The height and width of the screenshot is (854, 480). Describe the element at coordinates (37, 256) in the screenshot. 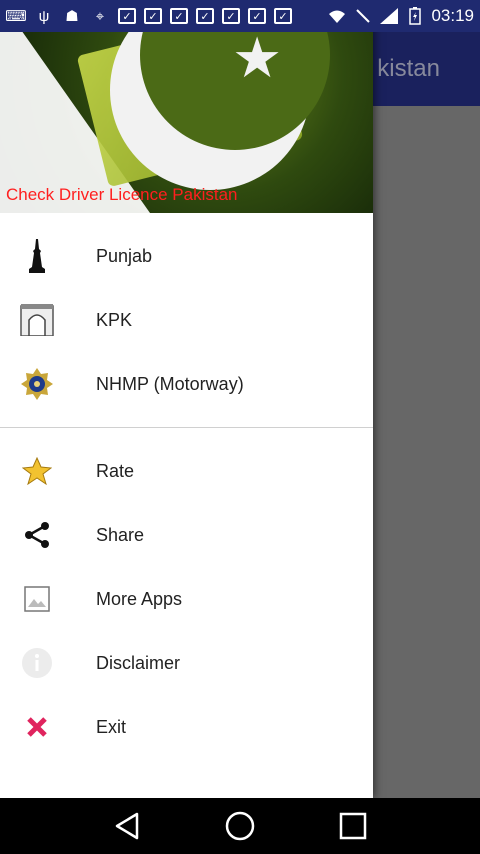

I see `minar-icon` at that location.